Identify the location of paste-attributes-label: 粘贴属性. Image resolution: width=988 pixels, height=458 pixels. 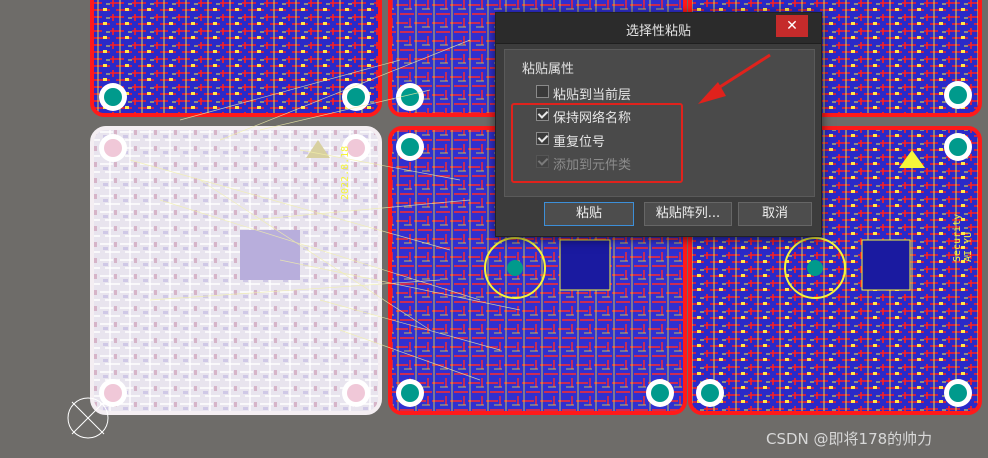
(548, 69).